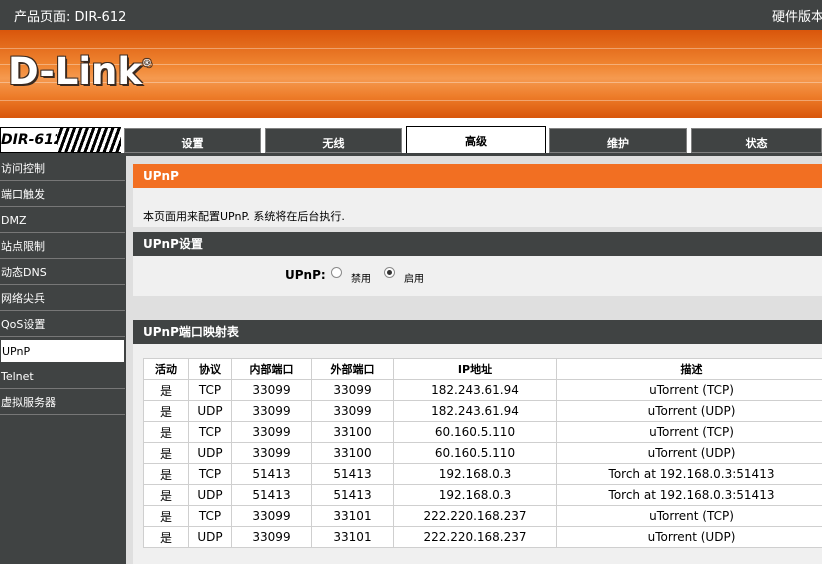 Image resolution: width=822 pixels, height=564 pixels. What do you see at coordinates (477, 176) in the screenshot?
I see `panel-title: UPnP` at bounding box center [477, 176].